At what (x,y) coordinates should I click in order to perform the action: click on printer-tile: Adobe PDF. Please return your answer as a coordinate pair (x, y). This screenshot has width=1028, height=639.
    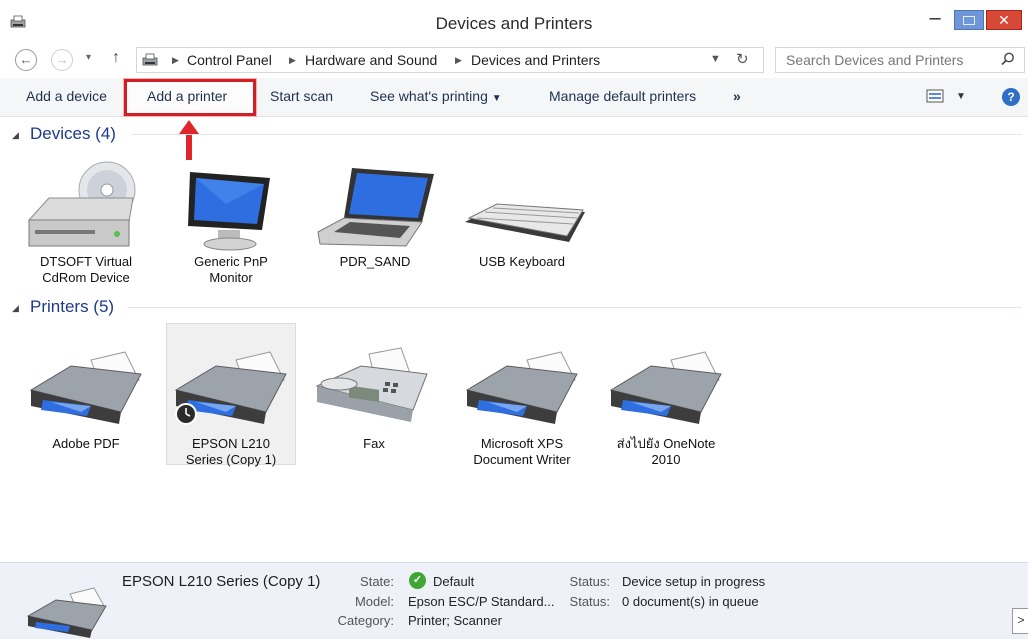
    Looking at the image, I should click on (86, 396).